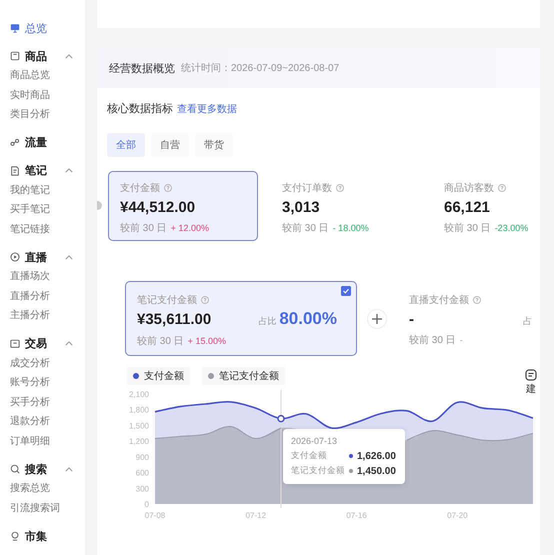 Image resolution: width=554 pixels, height=555 pixels. Describe the element at coordinates (47, 508) in the screenshot. I see `nav-subitem: 引流搜索词` at that location.